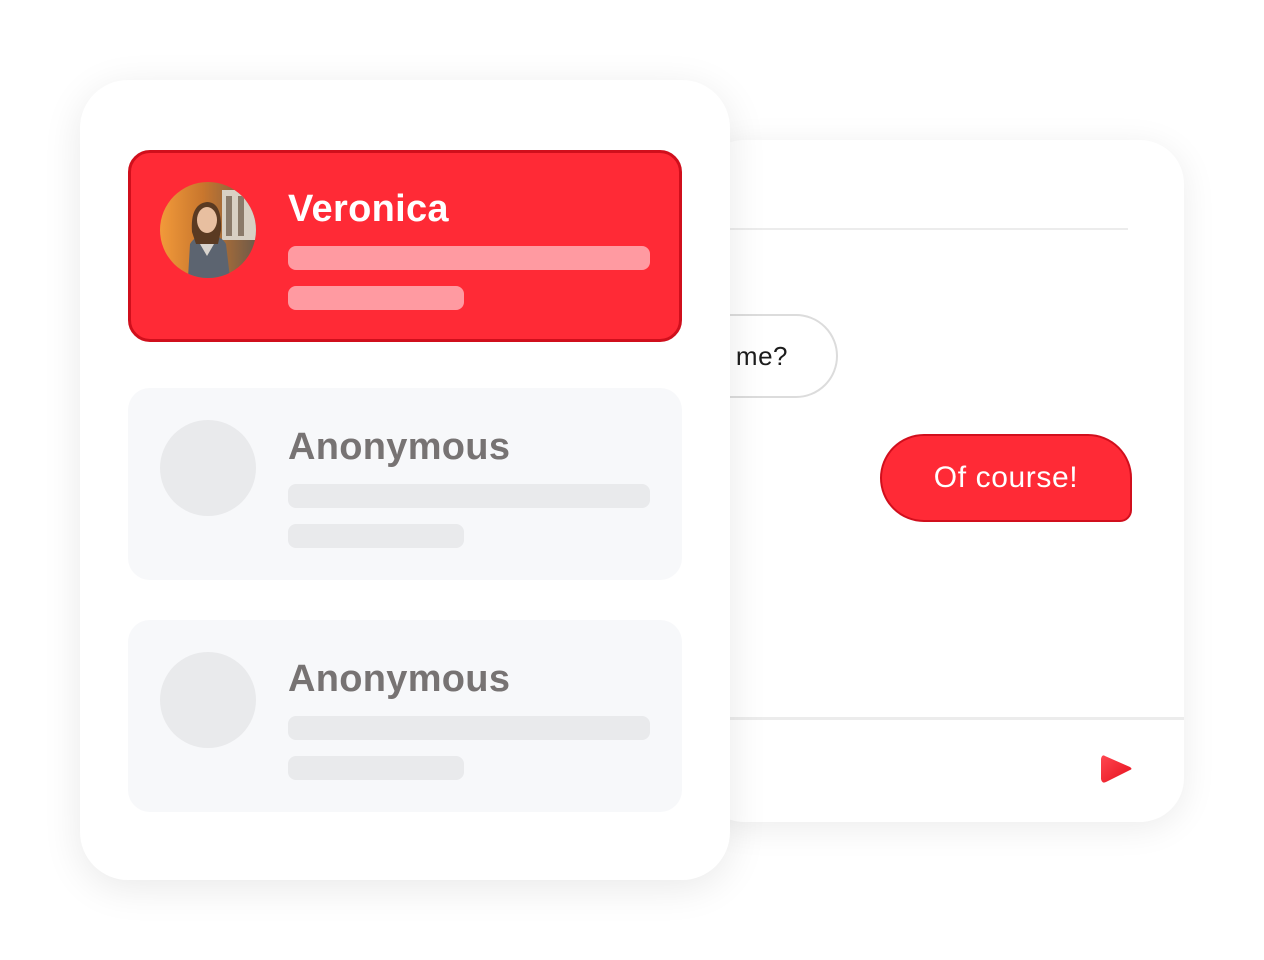 Image resolution: width=1264 pixels, height=960 pixels. I want to click on profile-photo-icon, so click(208, 230).